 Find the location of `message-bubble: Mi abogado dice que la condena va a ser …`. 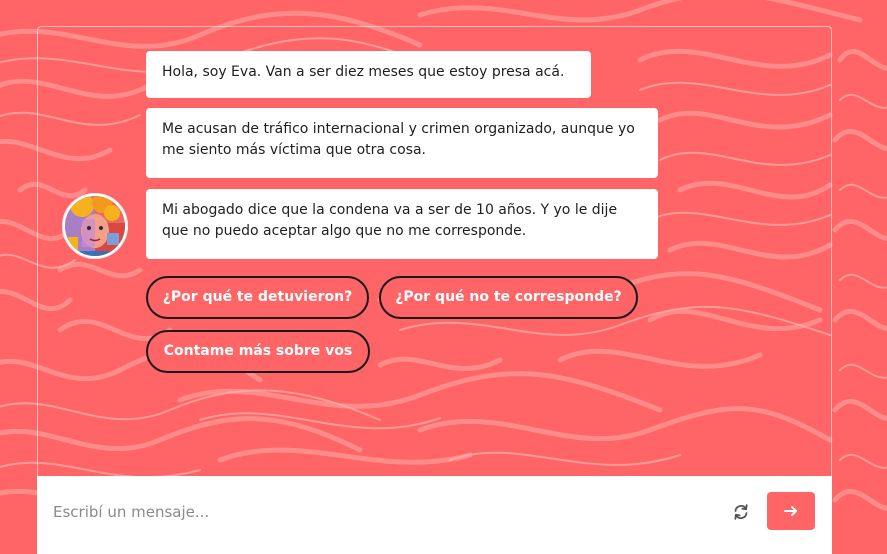

message-bubble: Mi abogado dice que la condena va a ser … is located at coordinates (402, 224).